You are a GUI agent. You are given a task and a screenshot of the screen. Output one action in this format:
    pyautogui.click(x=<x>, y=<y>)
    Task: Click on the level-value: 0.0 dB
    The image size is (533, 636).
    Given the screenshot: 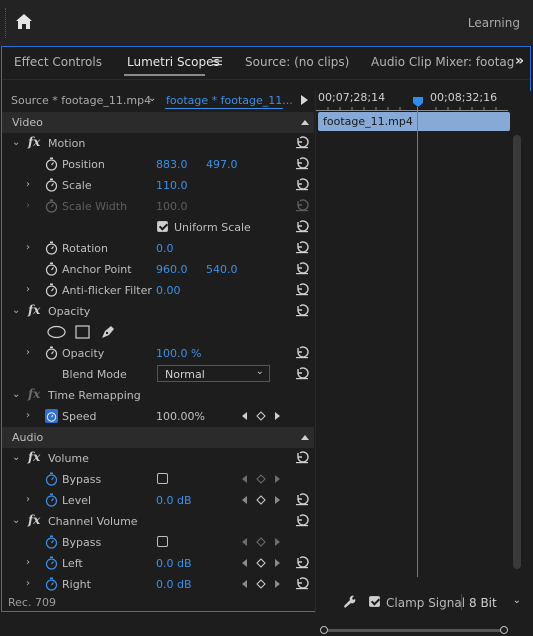 What is the action you would take?
    pyautogui.click(x=174, y=500)
    